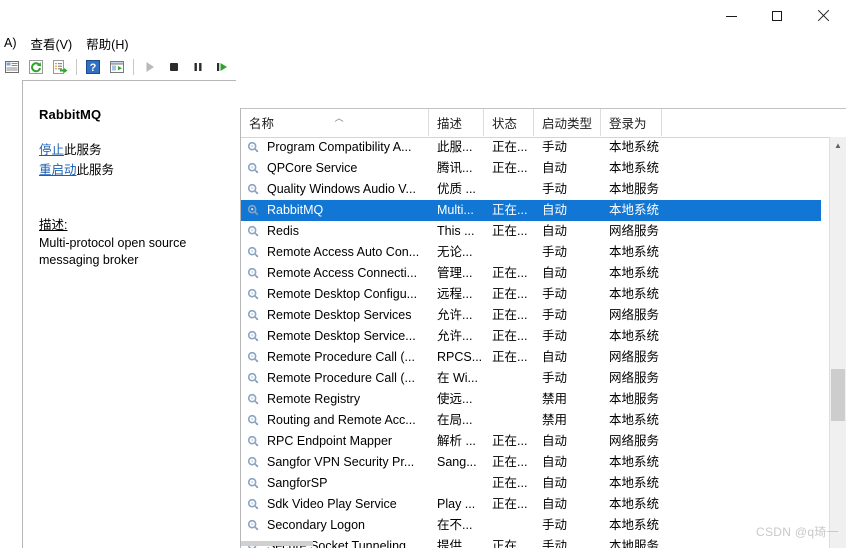  Describe the element at coordinates (531, 210) in the screenshot. I see `table-row-selected: RabbitMQ Multi... 正在... 自动 本地系统` at that location.